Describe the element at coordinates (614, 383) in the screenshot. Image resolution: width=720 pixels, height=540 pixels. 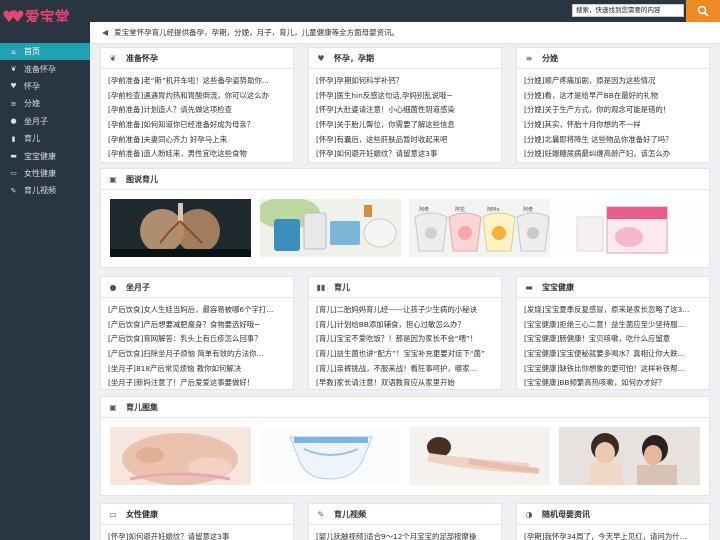
I see `list-item: [宝宝健康]BB频繁高热咳嗽，如何办才好？` at that location.